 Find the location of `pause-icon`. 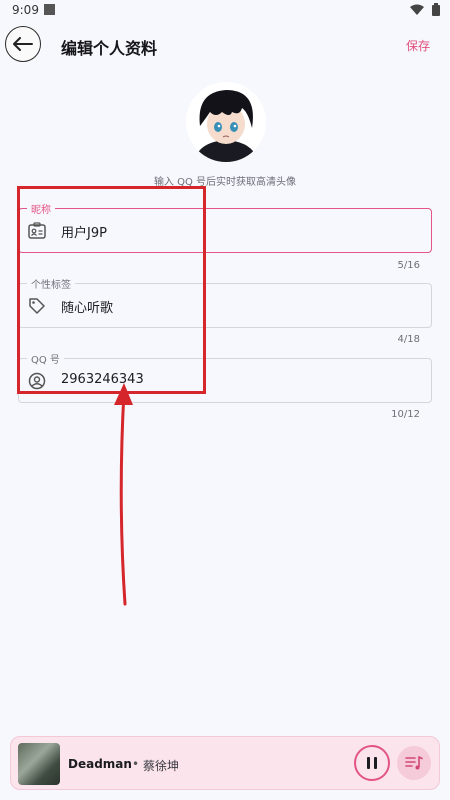

pause-icon is located at coordinates (372, 763).